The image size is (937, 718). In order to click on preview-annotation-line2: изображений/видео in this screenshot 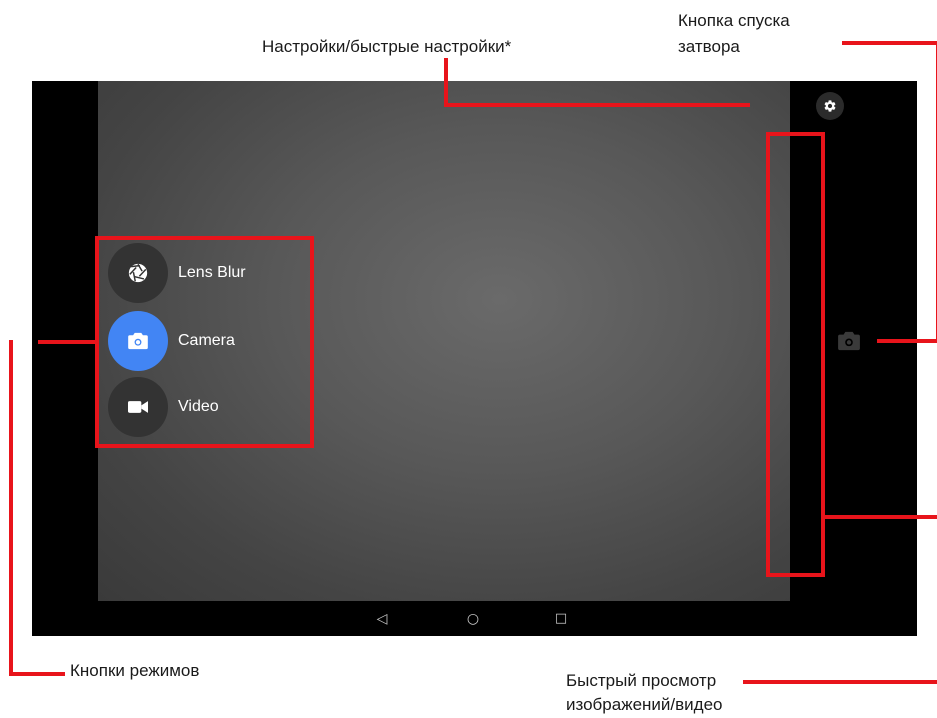, I will do `click(644, 704)`.